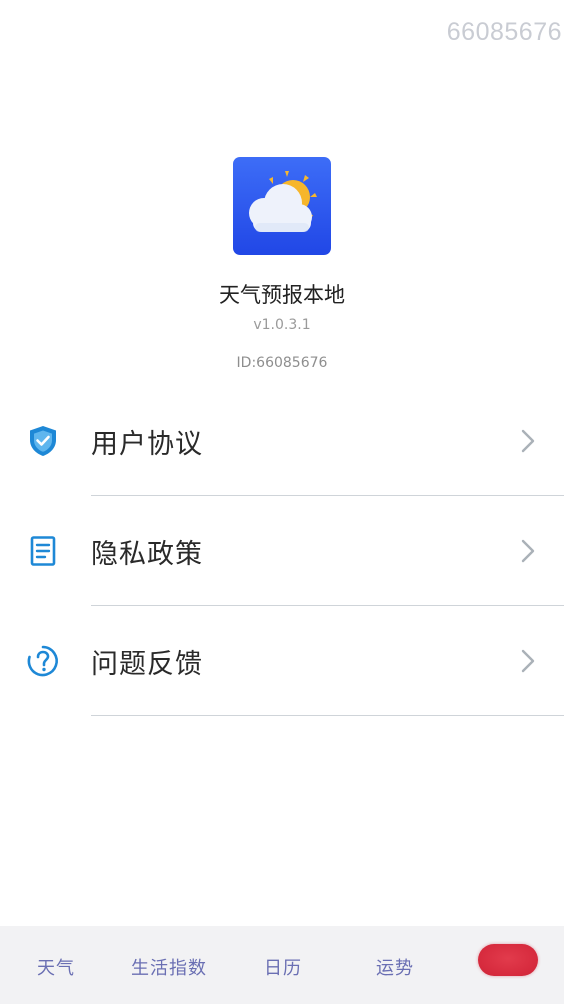 The height and width of the screenshot is (1004, 564). Describe the element at coordinates (327, 715) in the screenshot. I see `divider` at that location.